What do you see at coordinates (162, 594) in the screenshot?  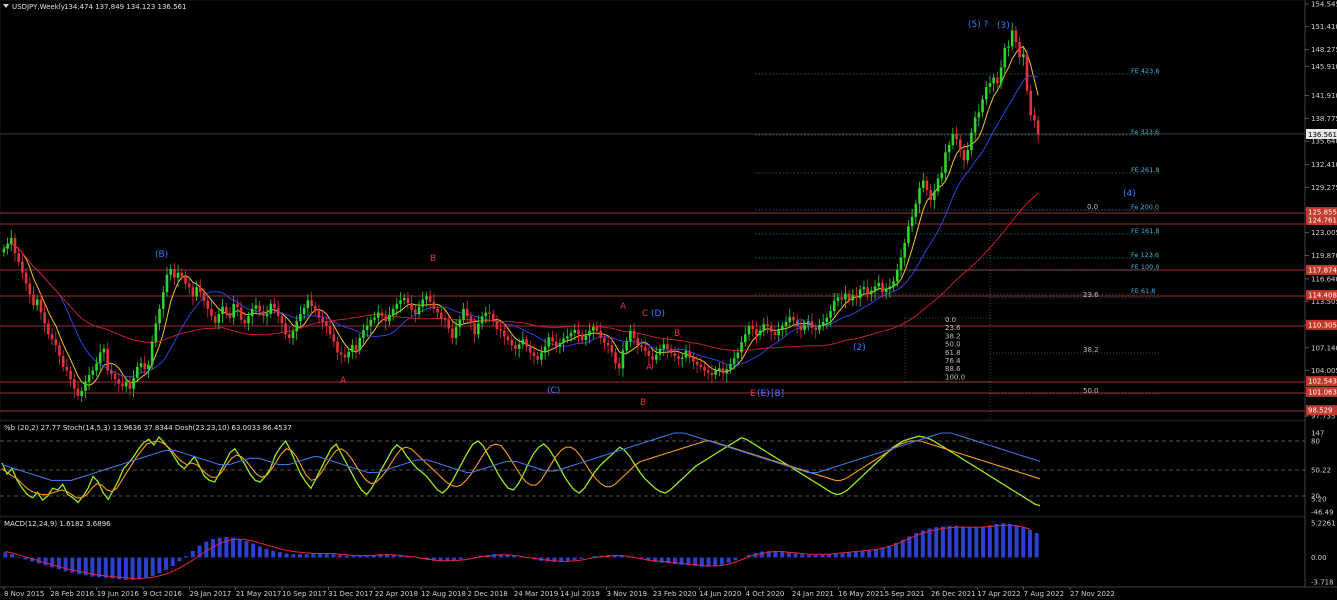 I see `time-tick-label: 9 Oct 2016` at bounding box center [162, 594].